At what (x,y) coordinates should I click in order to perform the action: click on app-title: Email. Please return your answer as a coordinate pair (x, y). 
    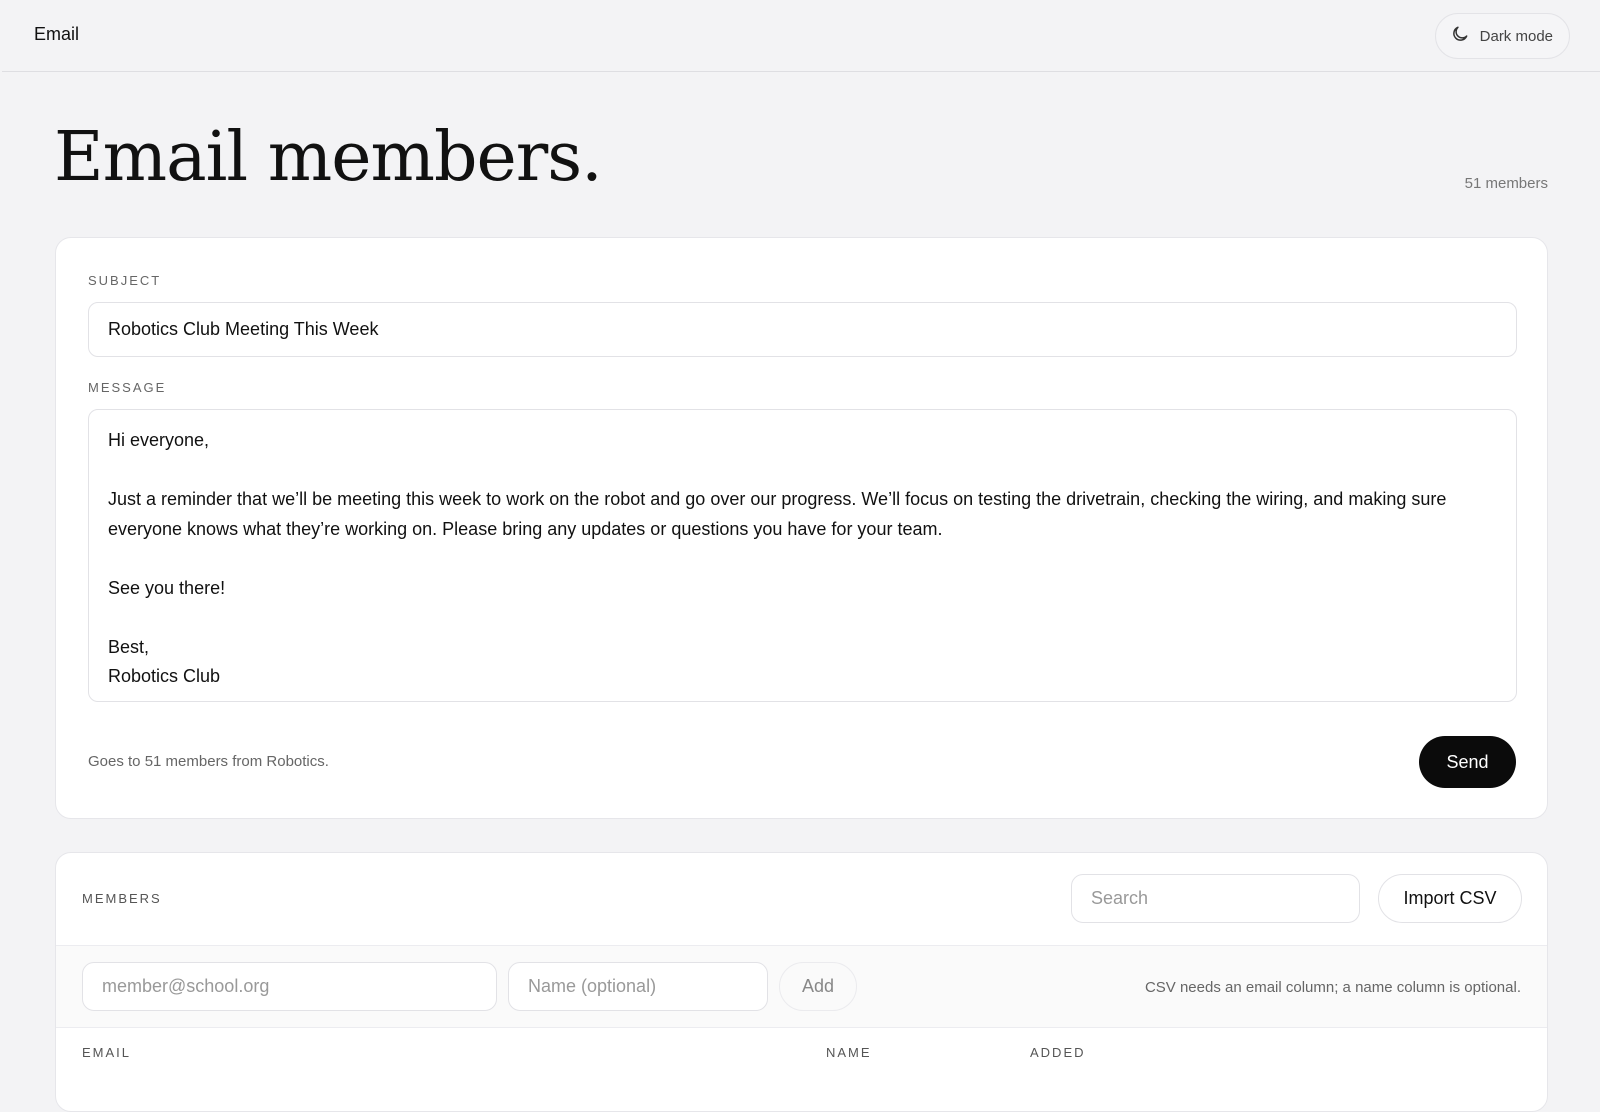
    Looking at the image, I should click on (57, 34).